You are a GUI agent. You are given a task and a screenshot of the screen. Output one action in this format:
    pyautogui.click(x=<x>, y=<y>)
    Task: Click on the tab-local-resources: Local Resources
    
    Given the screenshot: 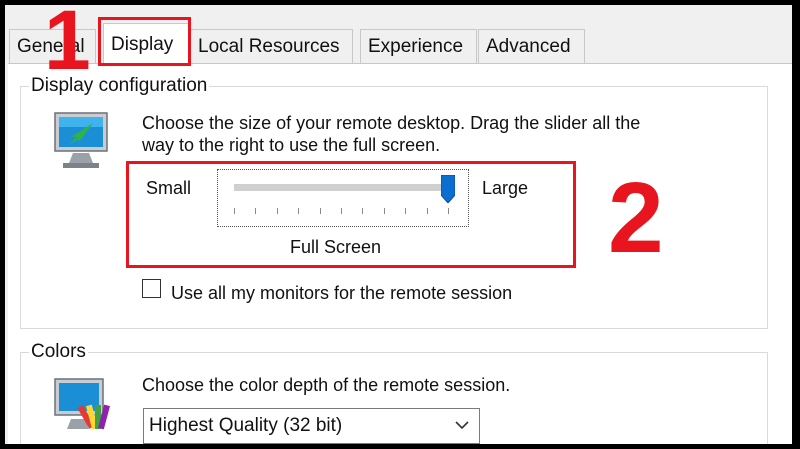 What is the action you would take?
    pyautogui.click(x=271, y=46)
    